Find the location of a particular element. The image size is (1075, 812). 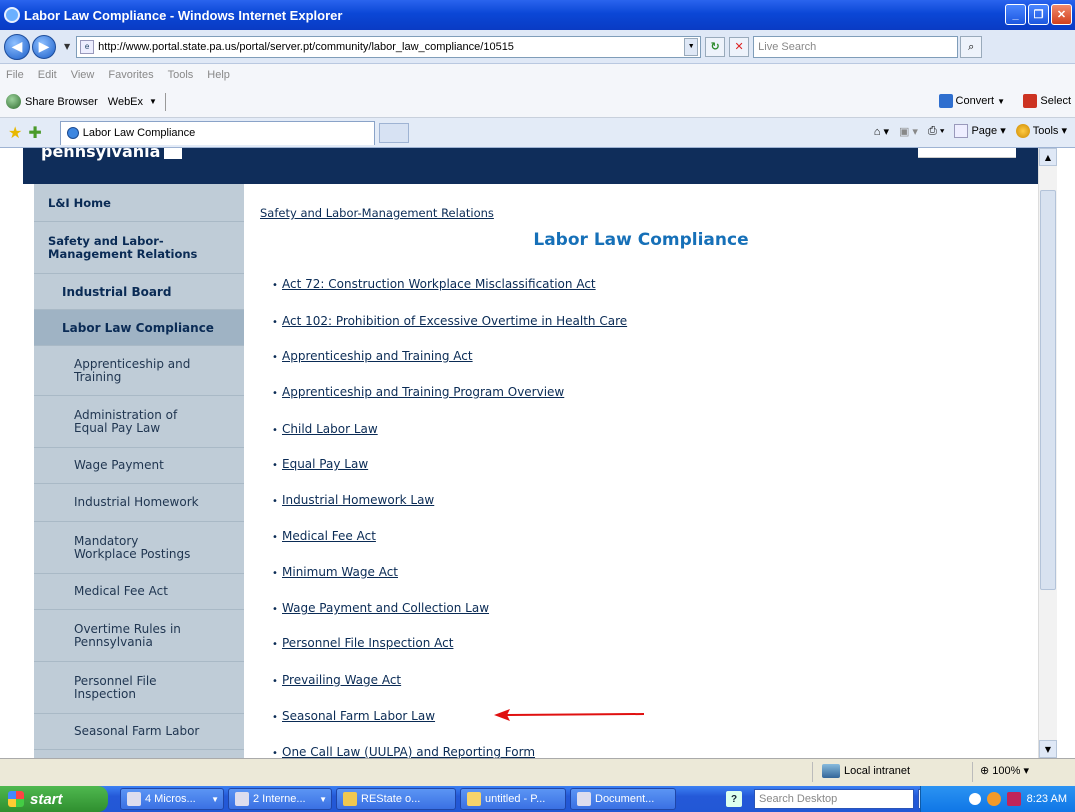

links-toolbar: Share Browser WebEx ▼ Convert ▼ Select is located at coordinates (537, 102).